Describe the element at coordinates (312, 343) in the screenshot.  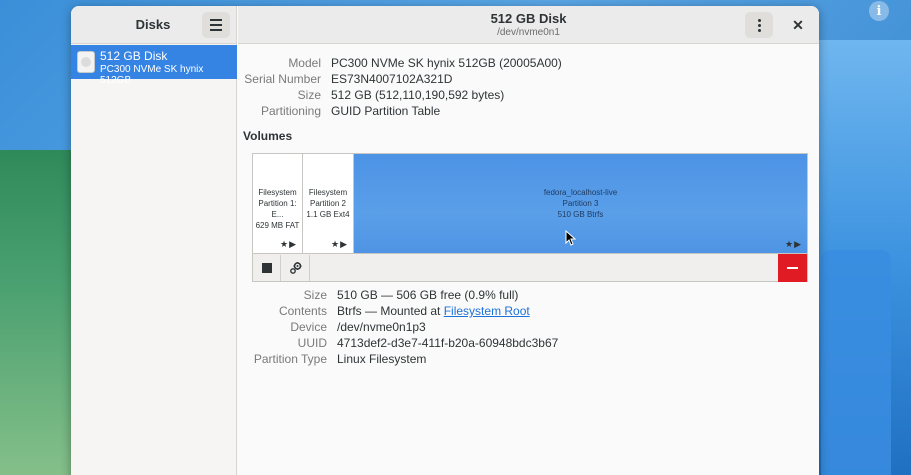
I see `volume-info-label: UUID` at that location.